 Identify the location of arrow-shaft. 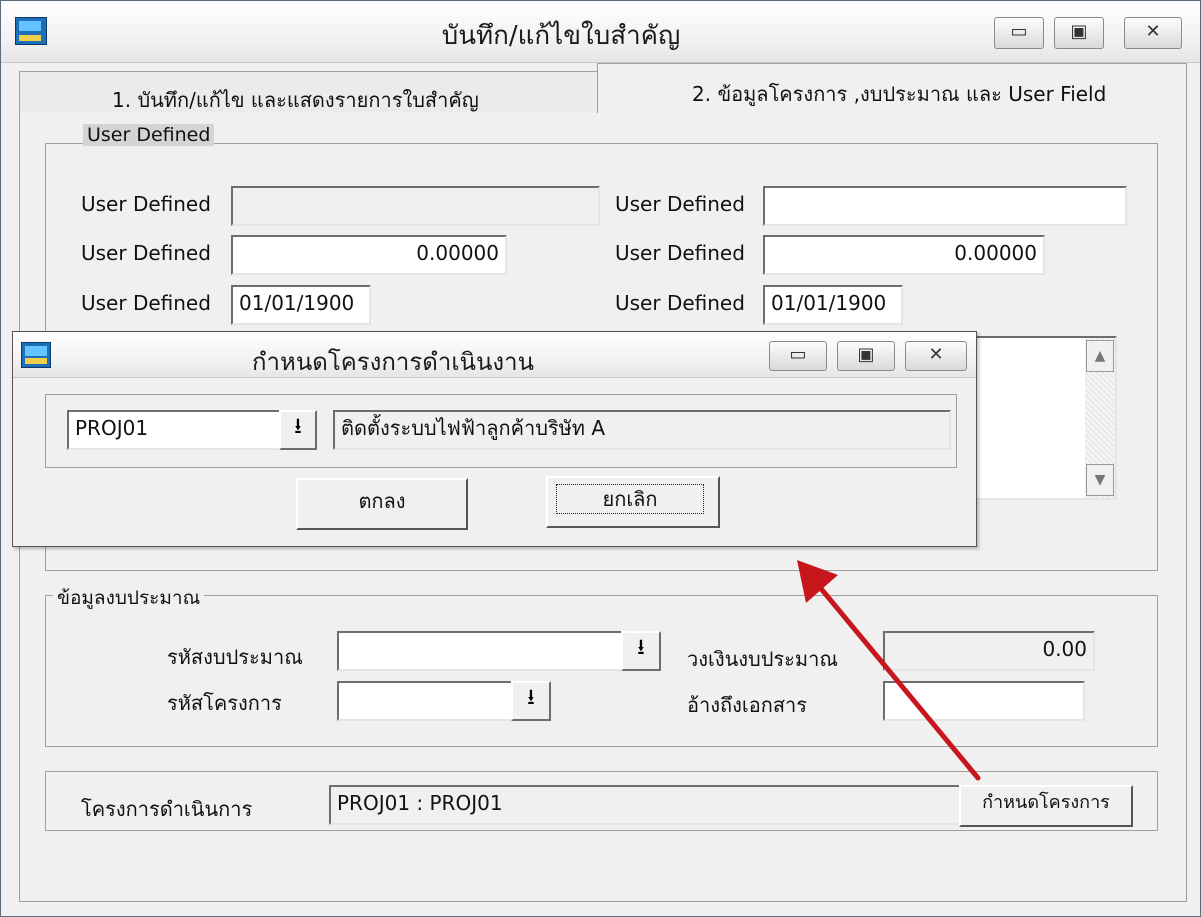
(898, 681).